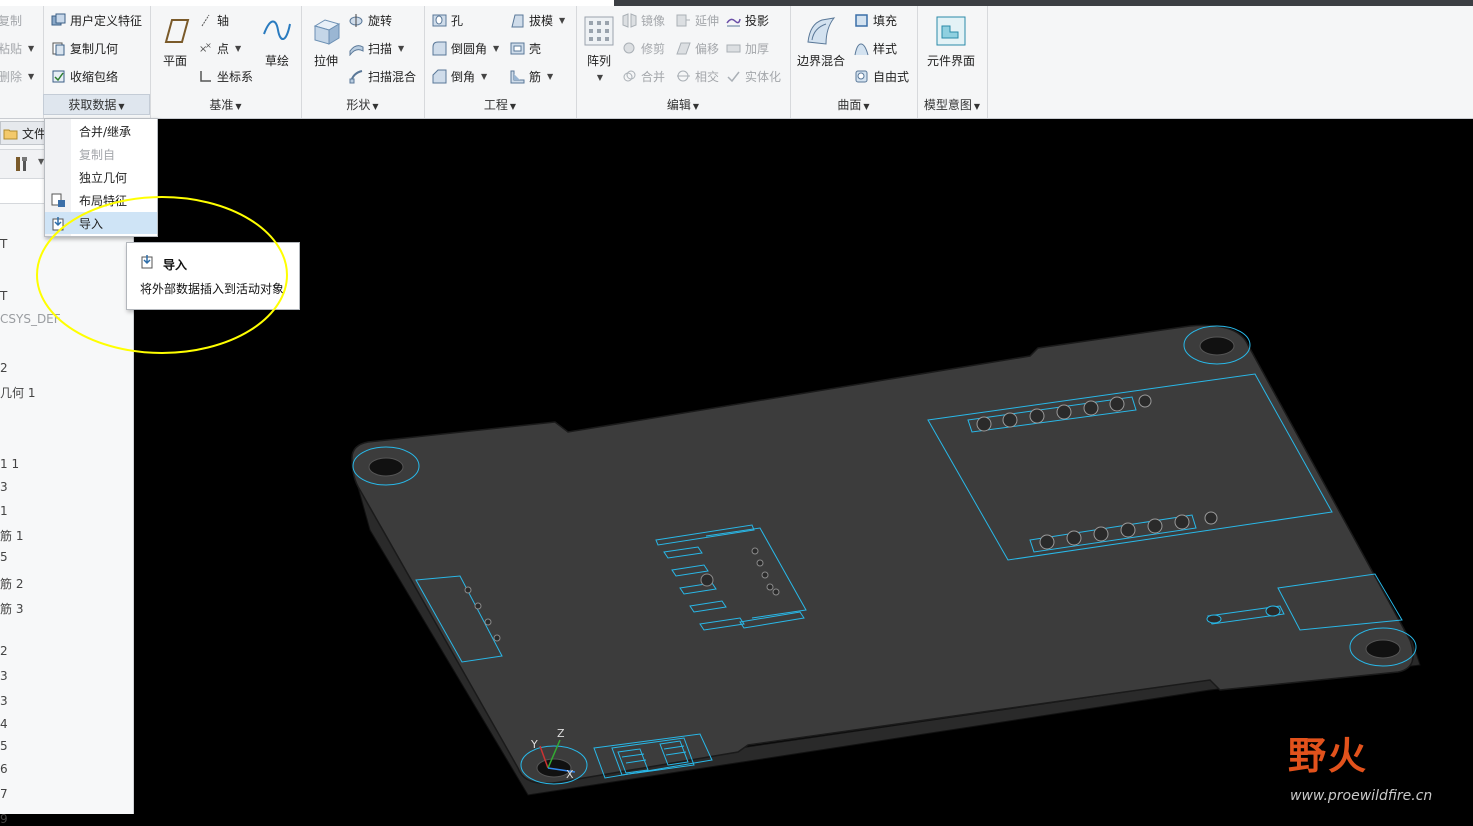  What do you see at coordinates (753, 76) in the screenshot?
I see `solidify-button: 实体化` at bounding box center [753, 76].